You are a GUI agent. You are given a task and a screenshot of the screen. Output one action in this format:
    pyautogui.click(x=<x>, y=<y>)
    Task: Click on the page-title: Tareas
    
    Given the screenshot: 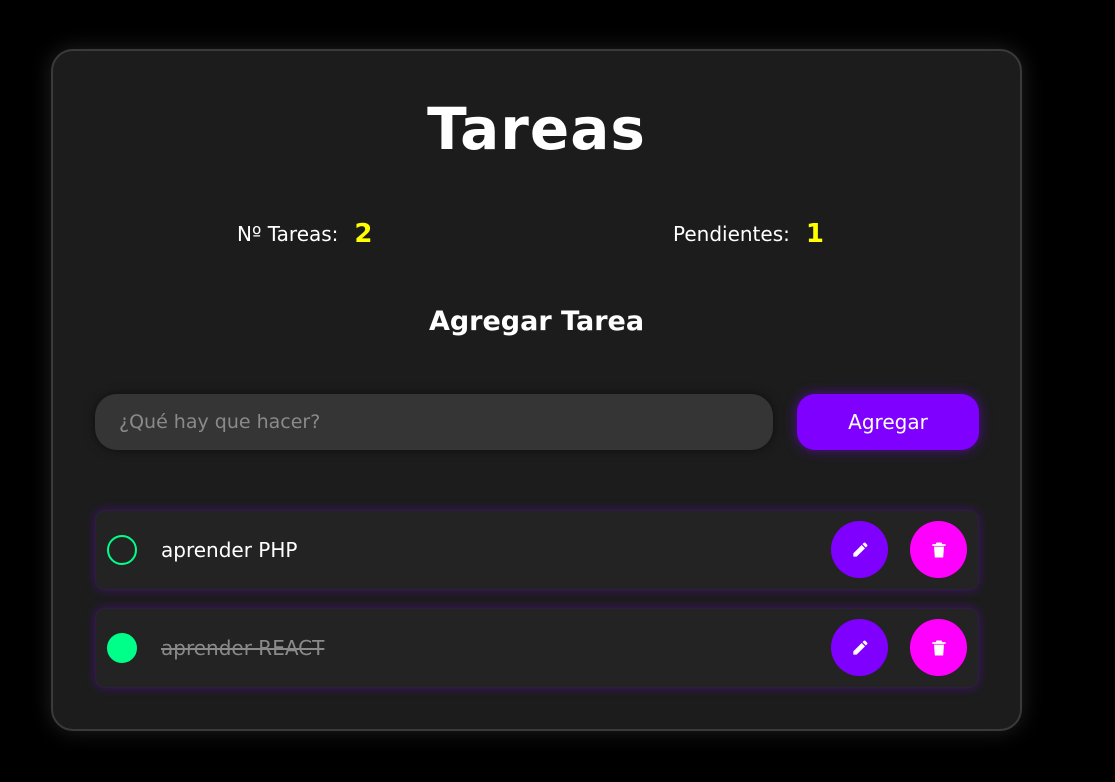 What is the action you would take?
    pyautogui.click(x=536, y=129)
    